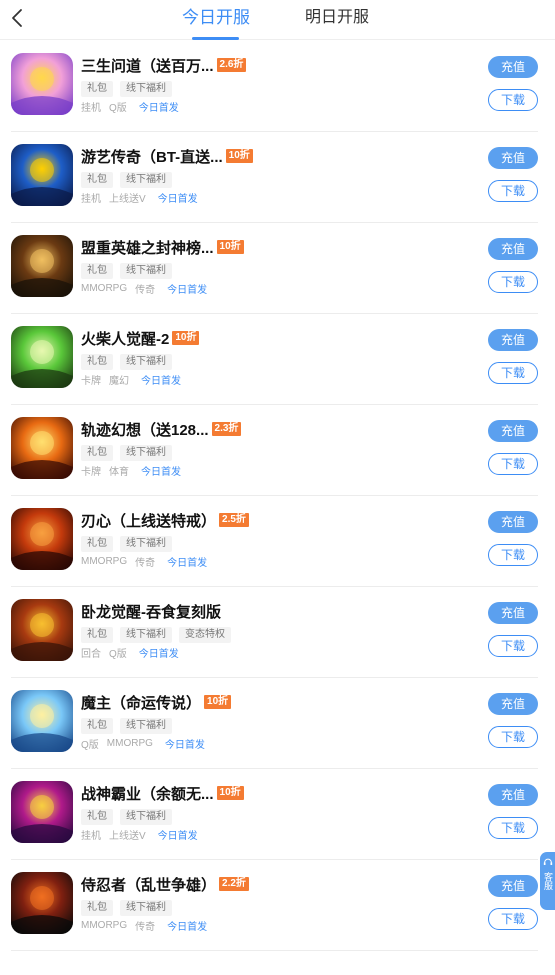  I want to click on game-title-row: 战神霸业（余额无... 10折, so click(162, 793).